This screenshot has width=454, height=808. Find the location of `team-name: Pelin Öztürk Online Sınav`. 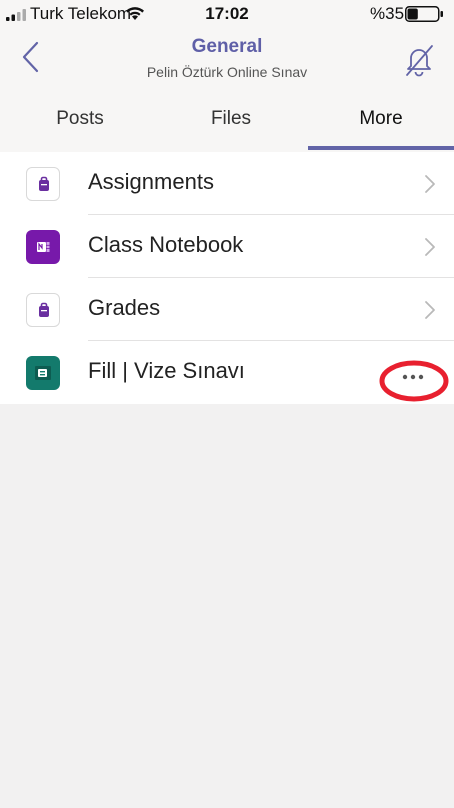

team-name: Pelin Öztürk Online Sınav is located at coordinates (227, 72).